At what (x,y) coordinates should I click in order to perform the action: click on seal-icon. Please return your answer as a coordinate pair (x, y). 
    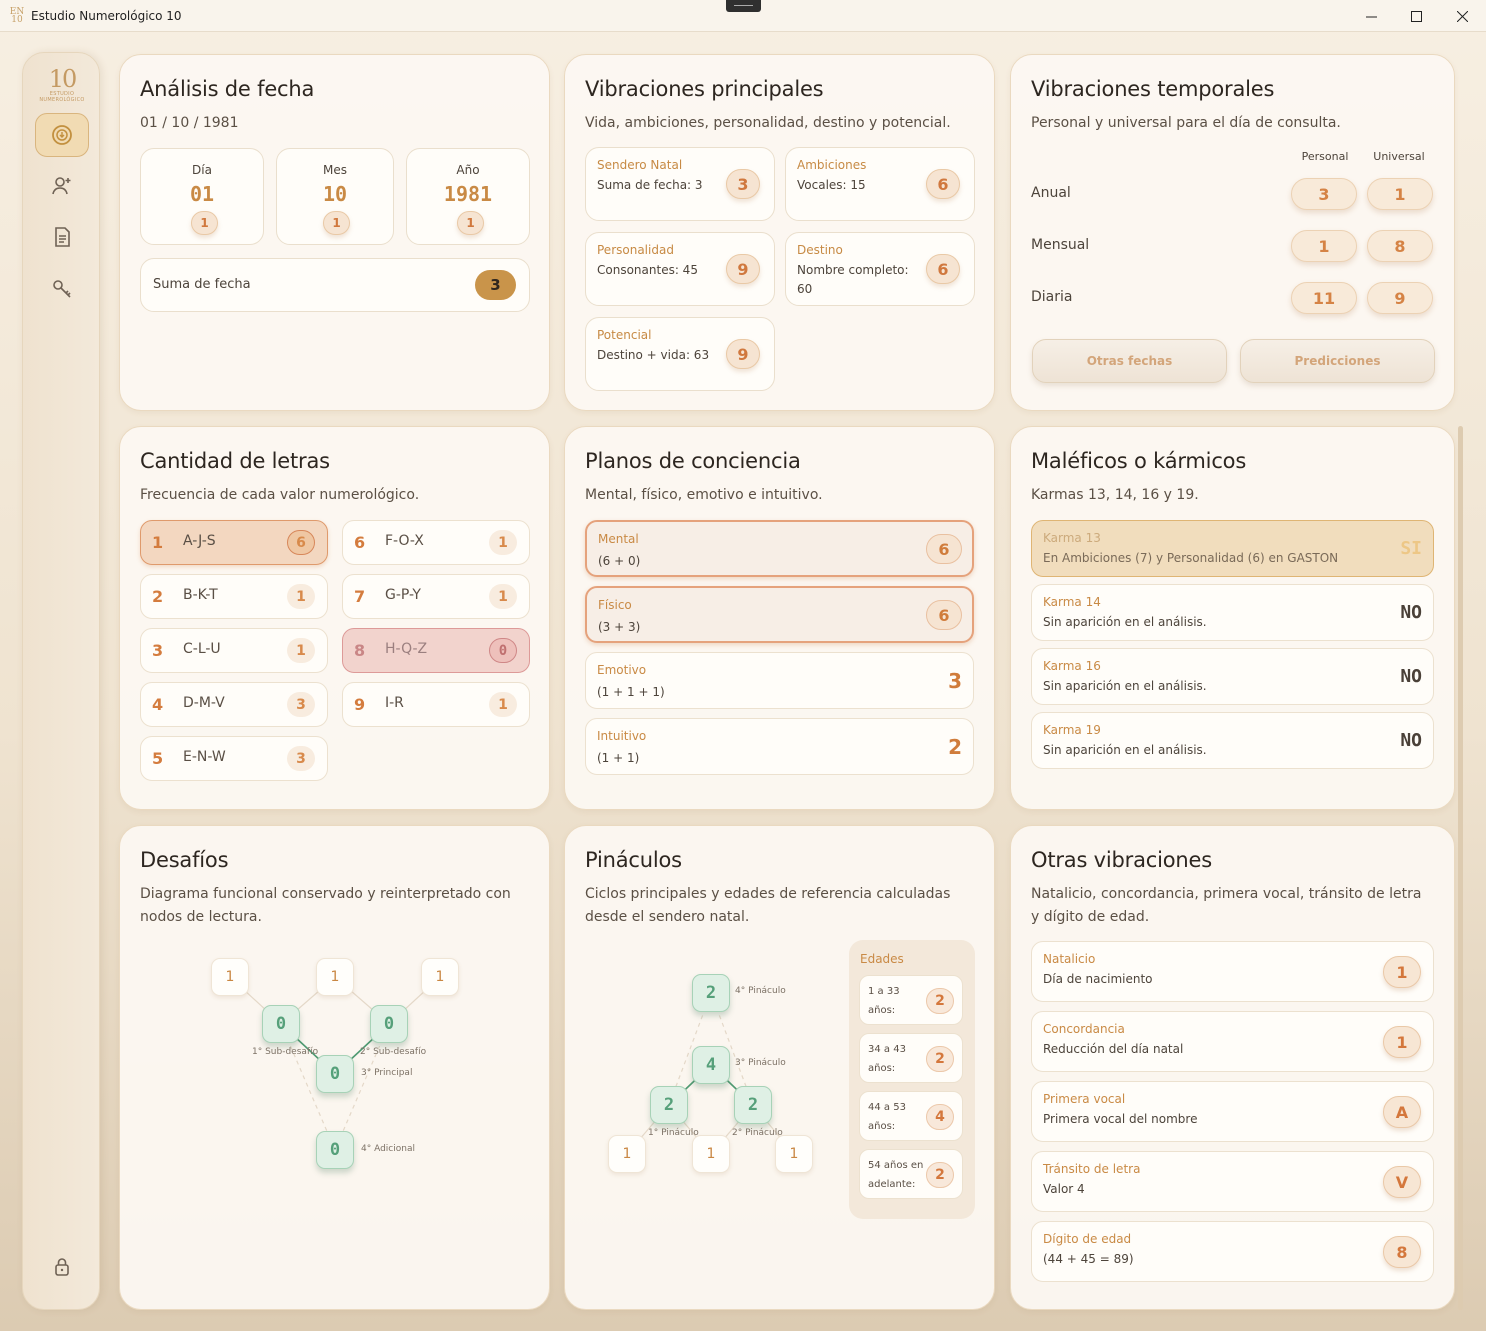
    Looking at the image, I should click on (62, 135).